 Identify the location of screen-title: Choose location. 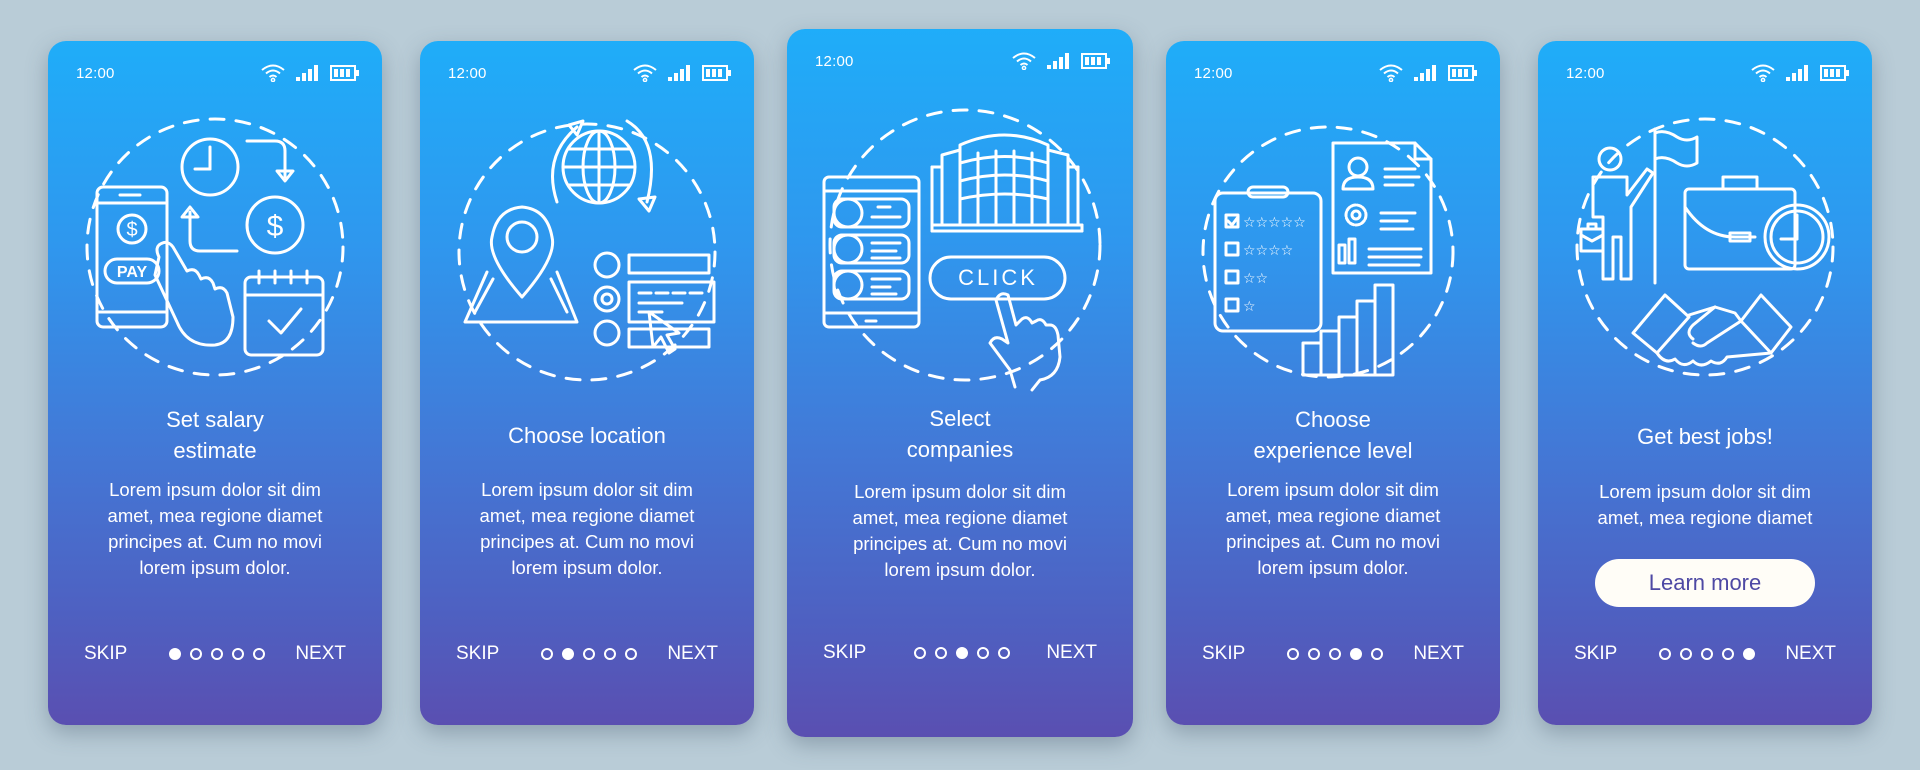
(587, 435).